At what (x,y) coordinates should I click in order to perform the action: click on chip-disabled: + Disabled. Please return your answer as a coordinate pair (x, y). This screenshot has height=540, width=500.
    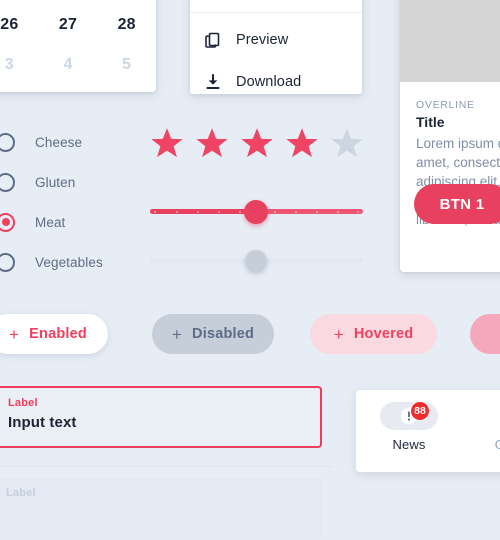
    Looking at the image, I should click on (213, 334).